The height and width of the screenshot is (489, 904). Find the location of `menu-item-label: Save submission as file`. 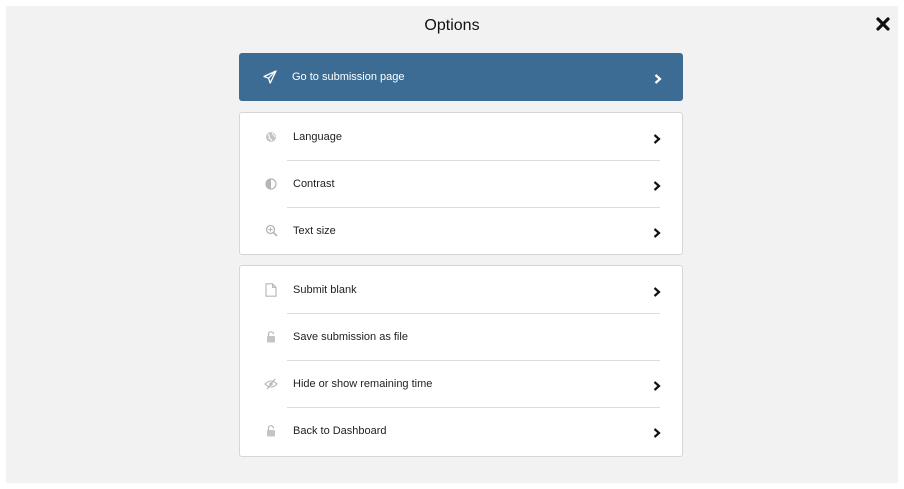

menu-item-label: Save submission as file is located at coordinates (350, 336).